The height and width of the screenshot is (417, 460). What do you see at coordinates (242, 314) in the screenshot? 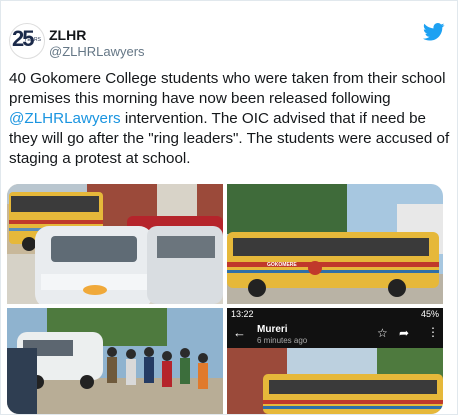
I see `status-time: 13:22` at bounding box center [242, 314].